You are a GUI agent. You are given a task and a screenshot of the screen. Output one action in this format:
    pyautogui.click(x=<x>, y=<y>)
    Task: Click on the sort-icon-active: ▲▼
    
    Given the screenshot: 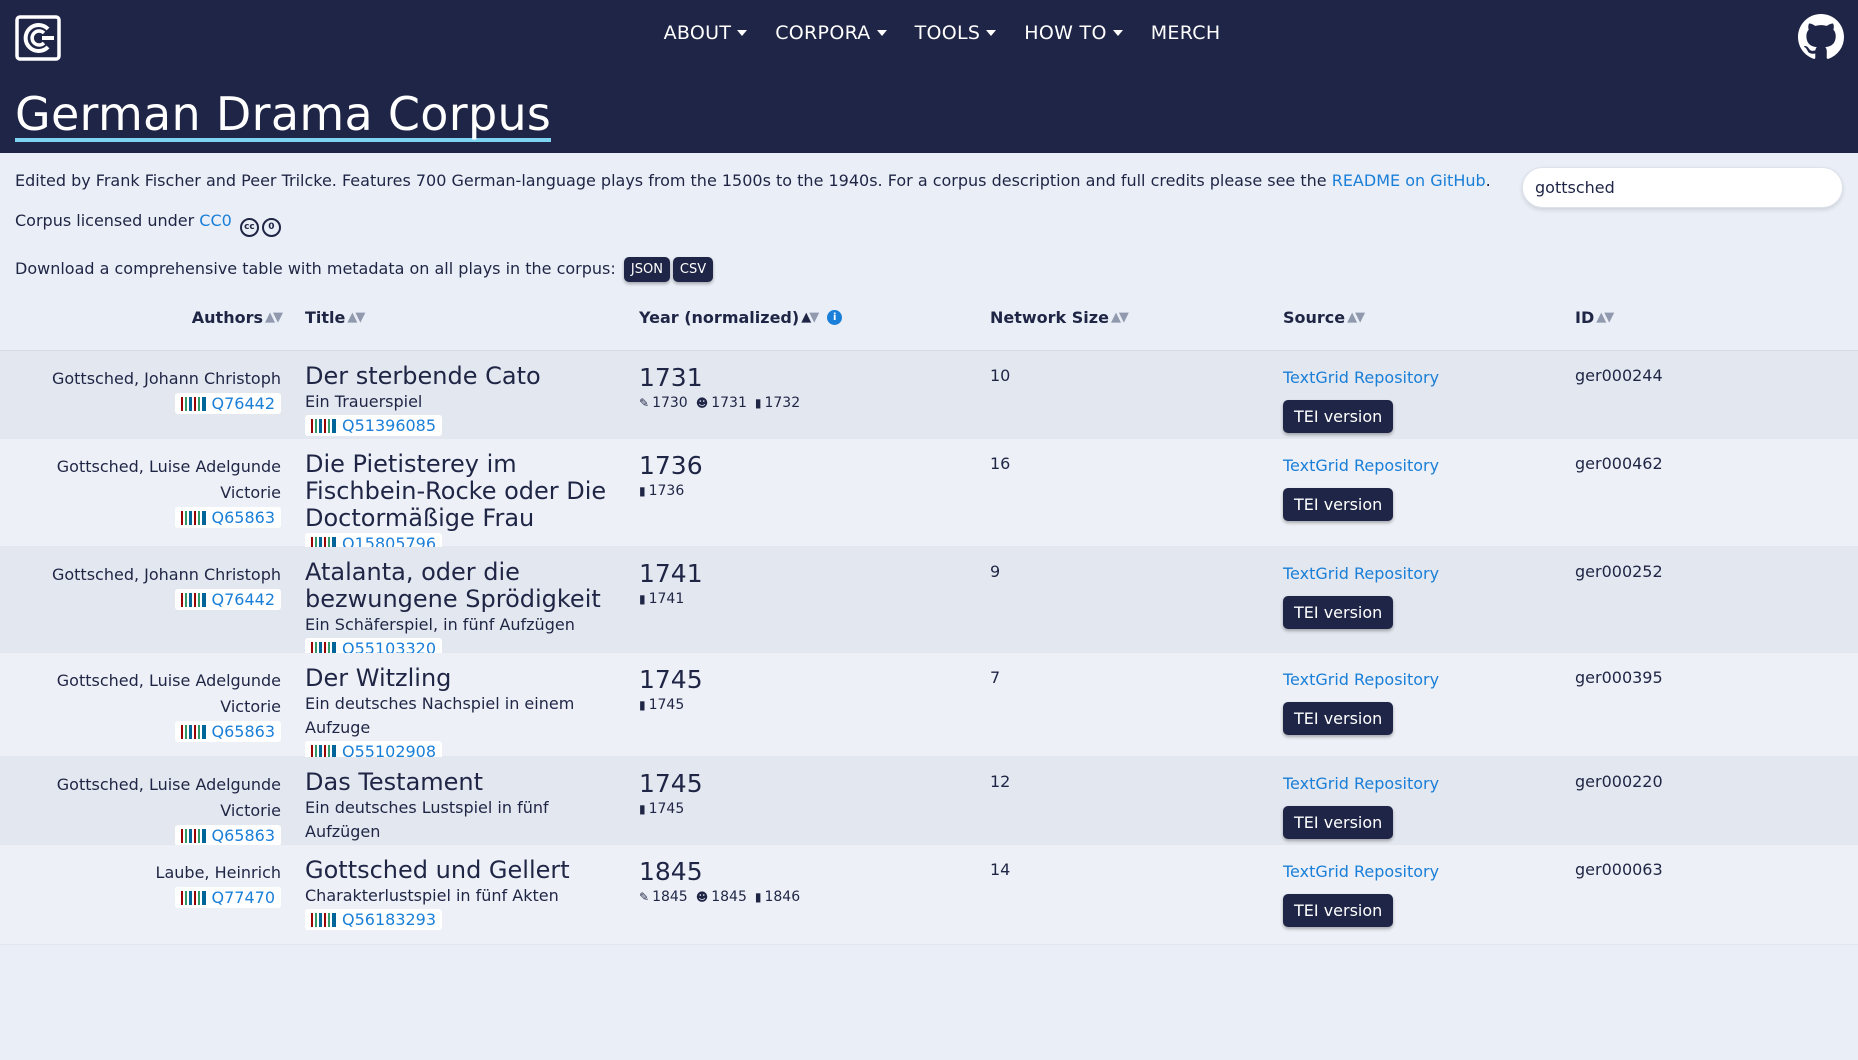 What is the action you would take?
    pyautogui.click(x=810, y=317)
    